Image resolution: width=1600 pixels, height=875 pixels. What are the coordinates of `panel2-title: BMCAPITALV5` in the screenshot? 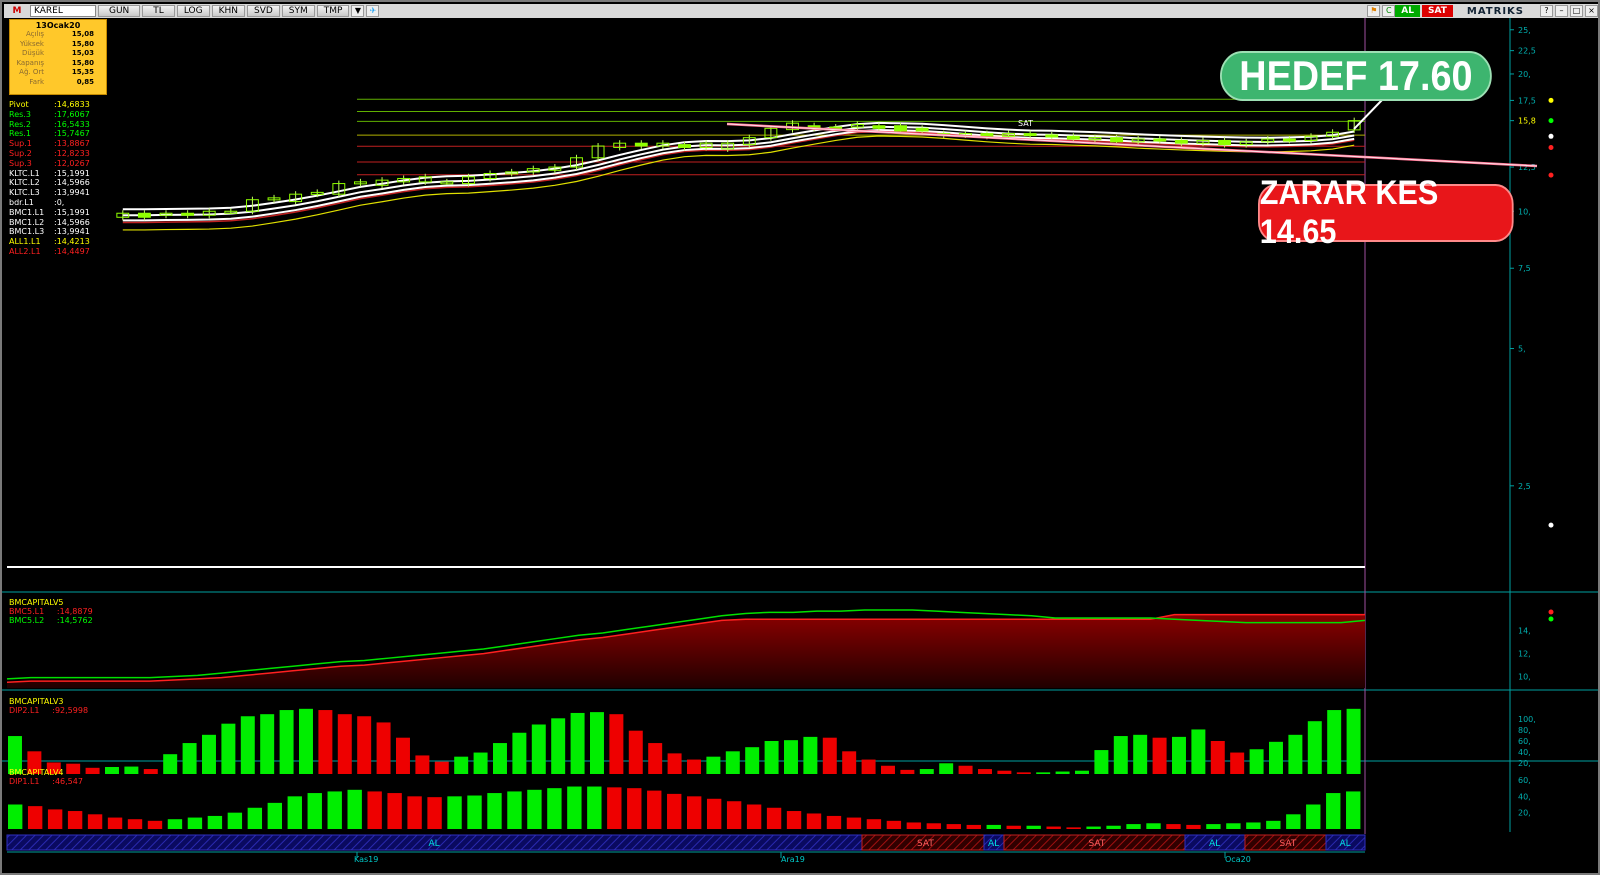 It's located at (36, 602).